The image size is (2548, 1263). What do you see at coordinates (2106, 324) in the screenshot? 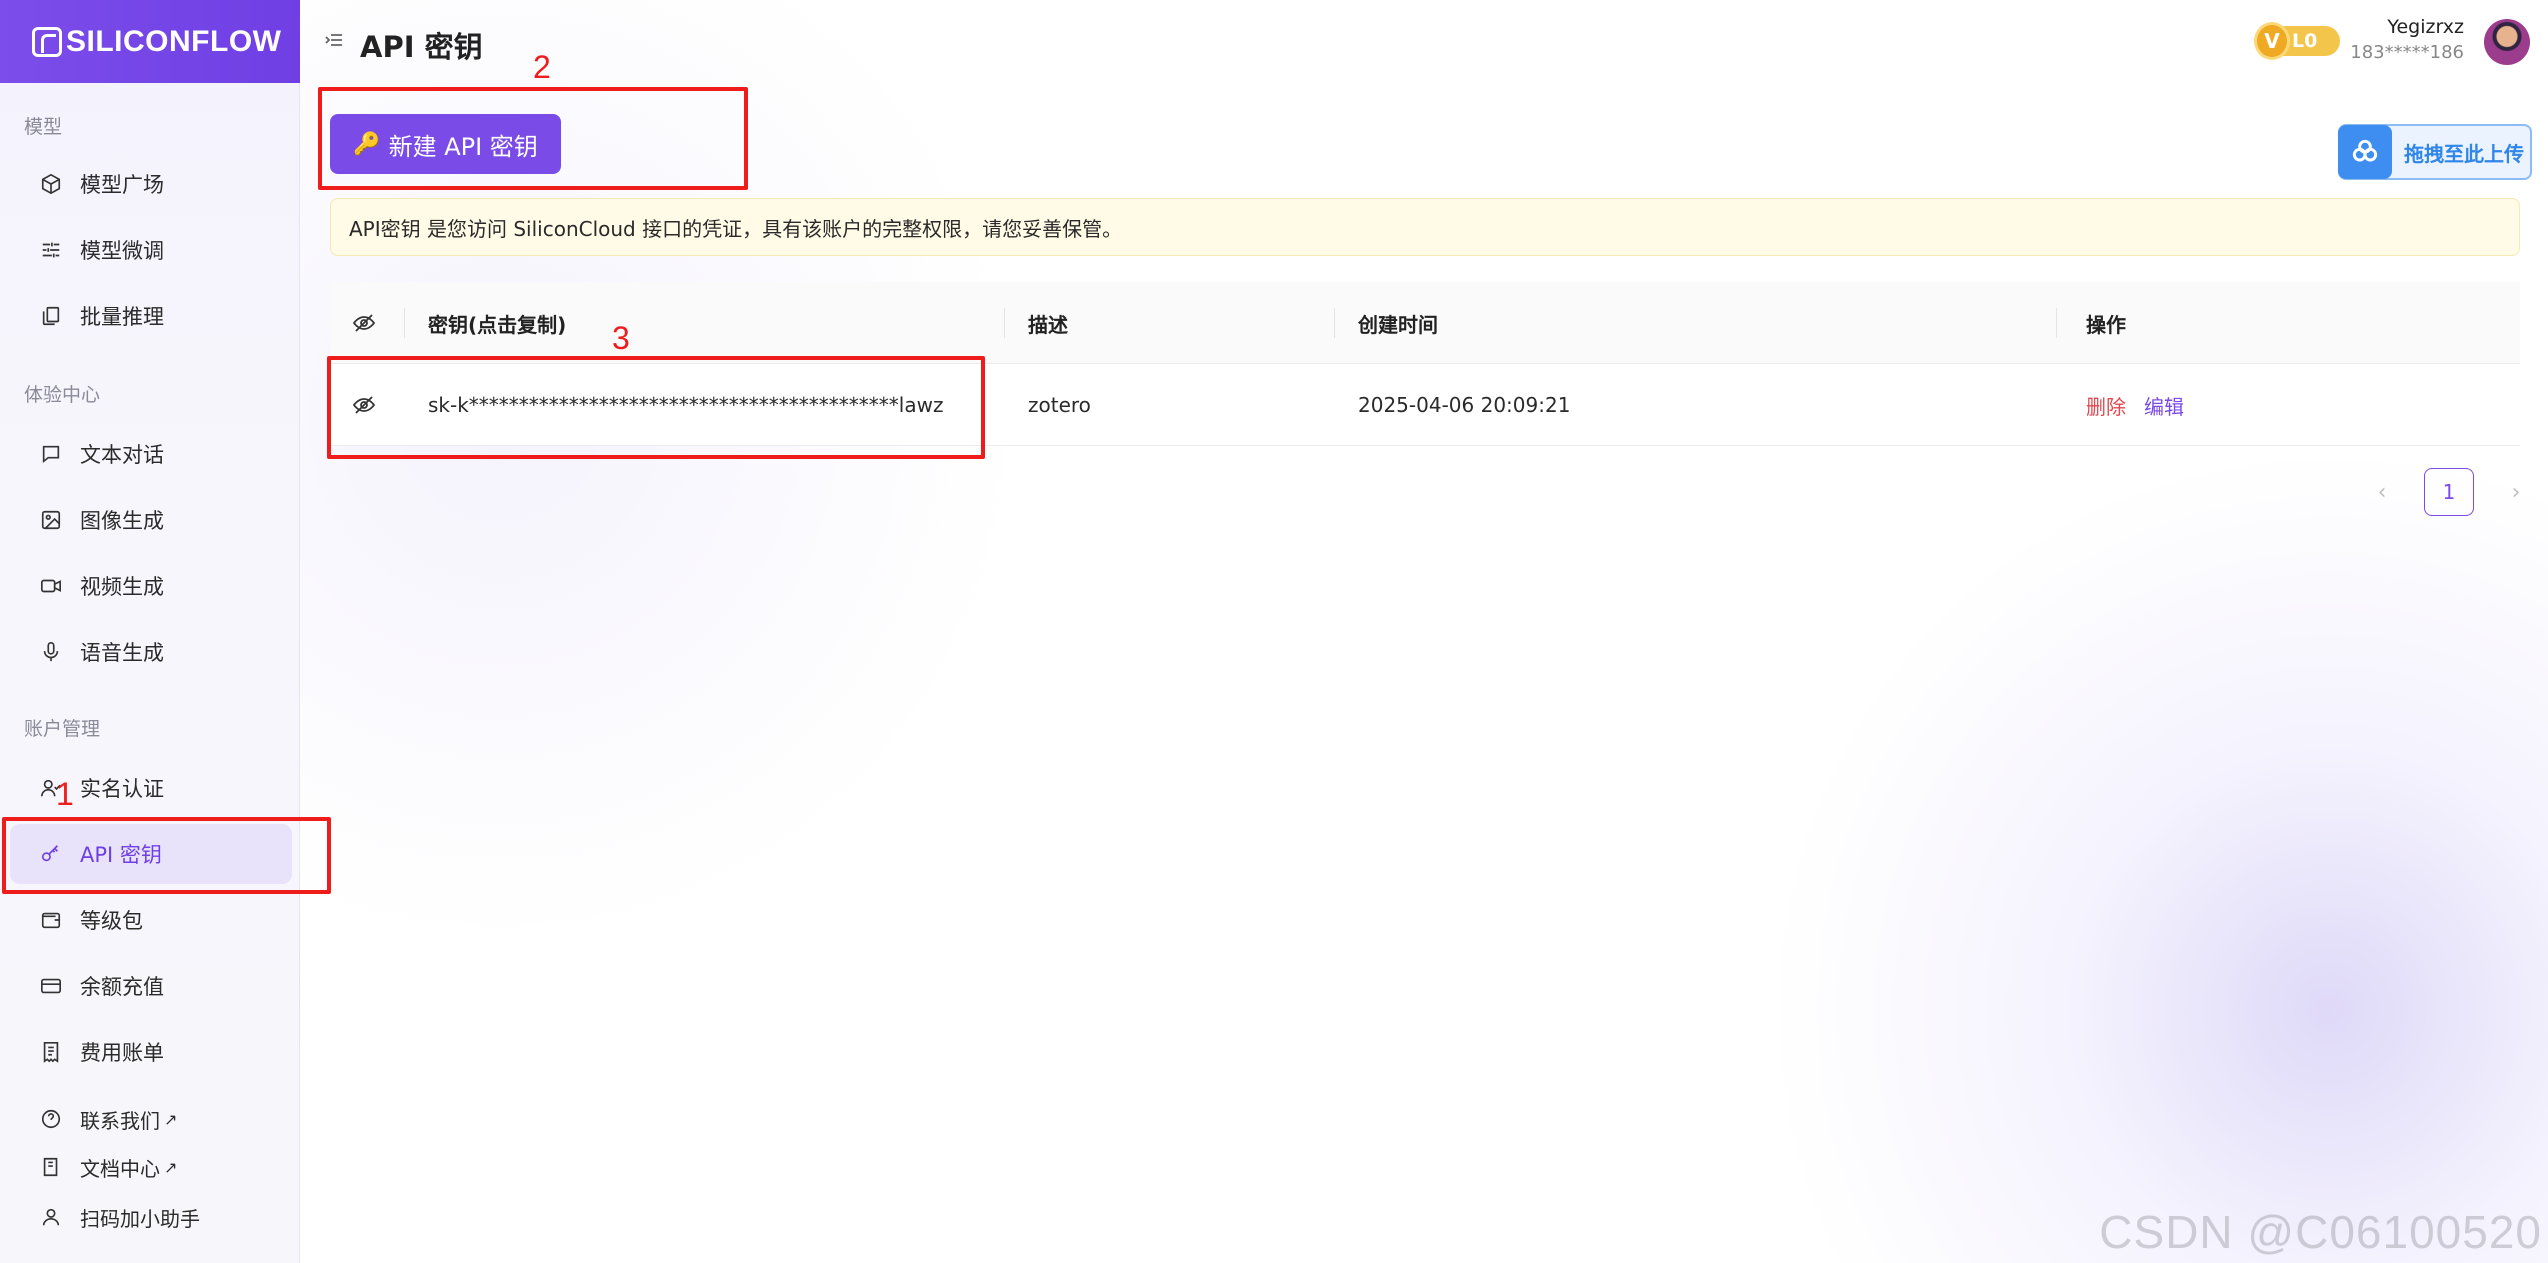
I see `column-header-actions: 操作` at bounding box center [2106, 324].